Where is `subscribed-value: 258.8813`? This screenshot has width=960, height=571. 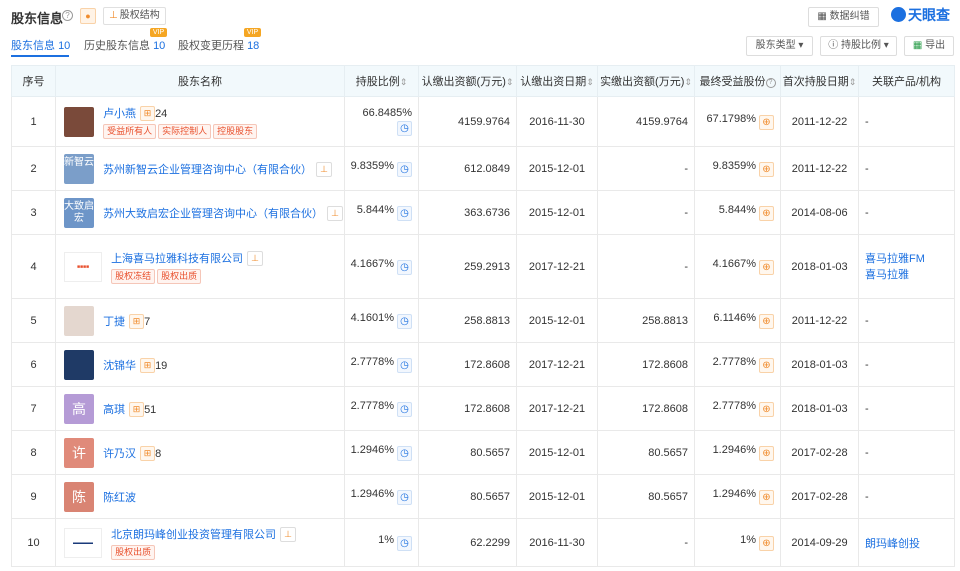 subscribed-value: 258.8813 is located at coordinates (467, 320).